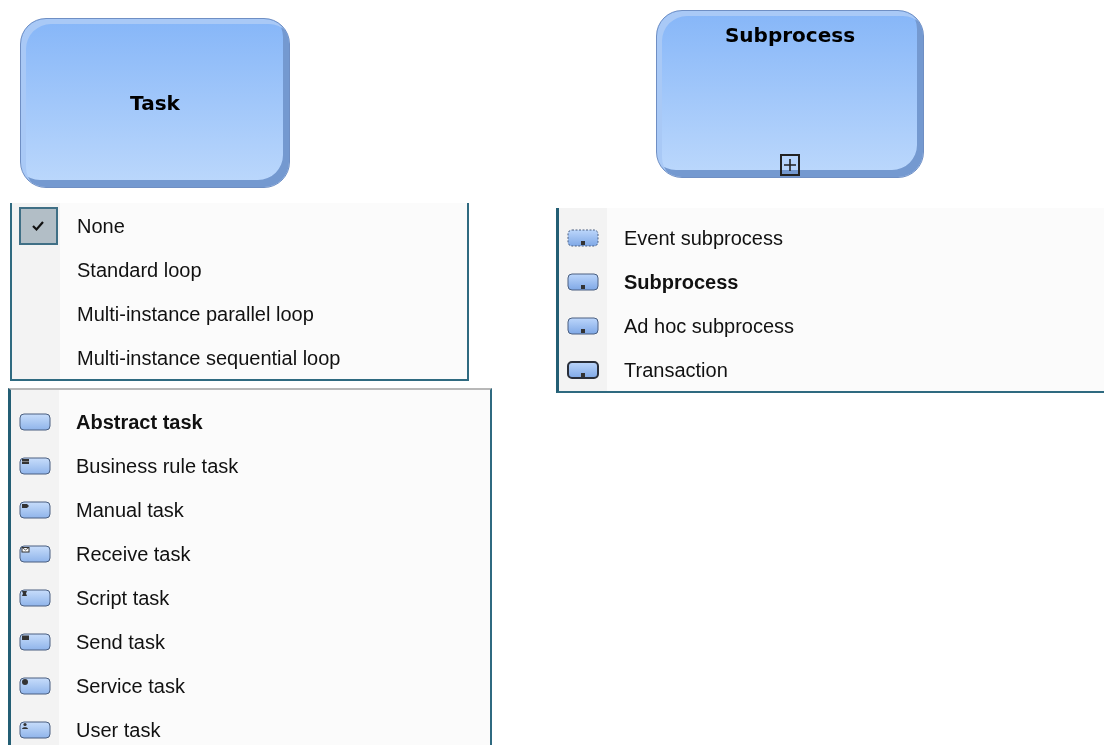 This screenshot has width=1104, height=745. What do you see at coordinates (133, 554) in the screenshot?
I see `menu-item: Receive task` at bounding box center [133, 554].